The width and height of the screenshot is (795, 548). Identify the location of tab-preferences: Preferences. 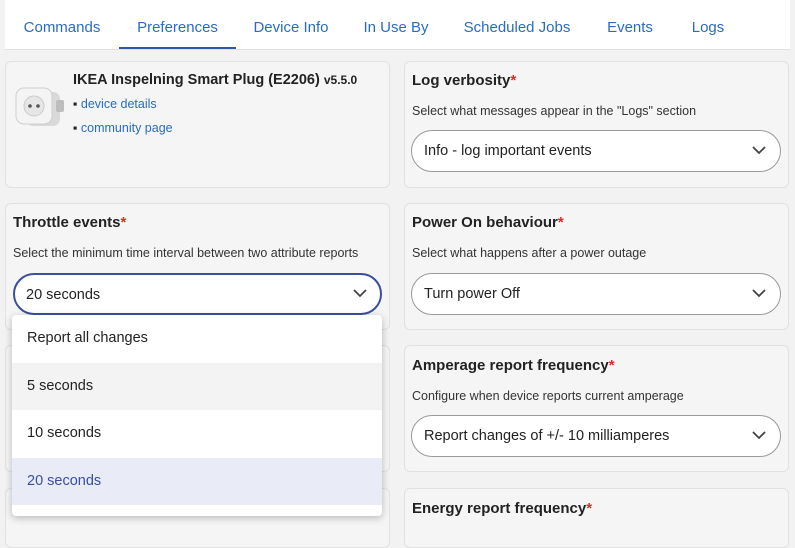
(177, 24).